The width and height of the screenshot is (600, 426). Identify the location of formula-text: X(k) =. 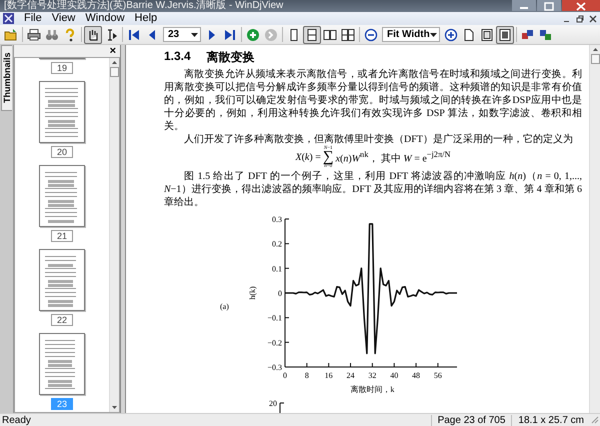
(308, 157).